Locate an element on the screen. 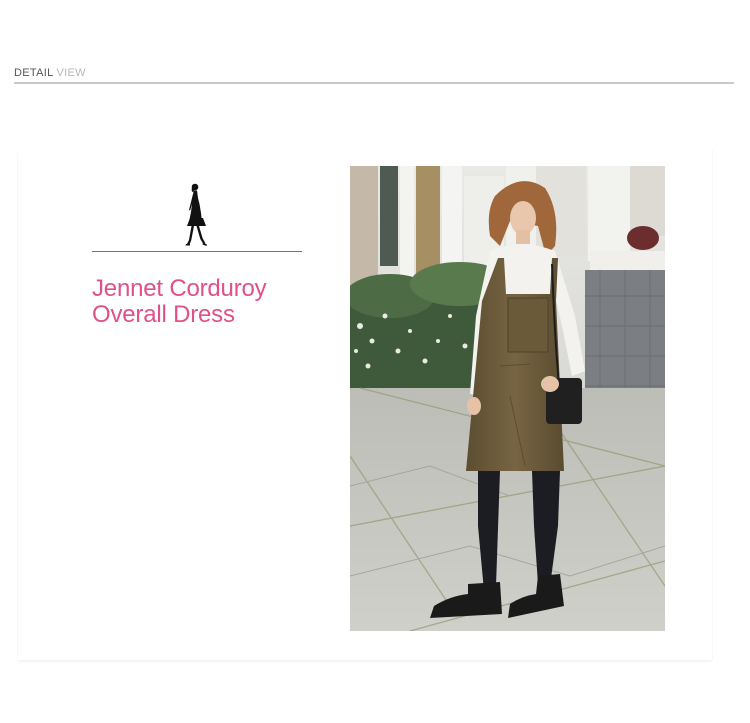 This screenshot has width=750, height=723. detail-view-header: DETAIL VIEW is located at coordinates (374, 75).